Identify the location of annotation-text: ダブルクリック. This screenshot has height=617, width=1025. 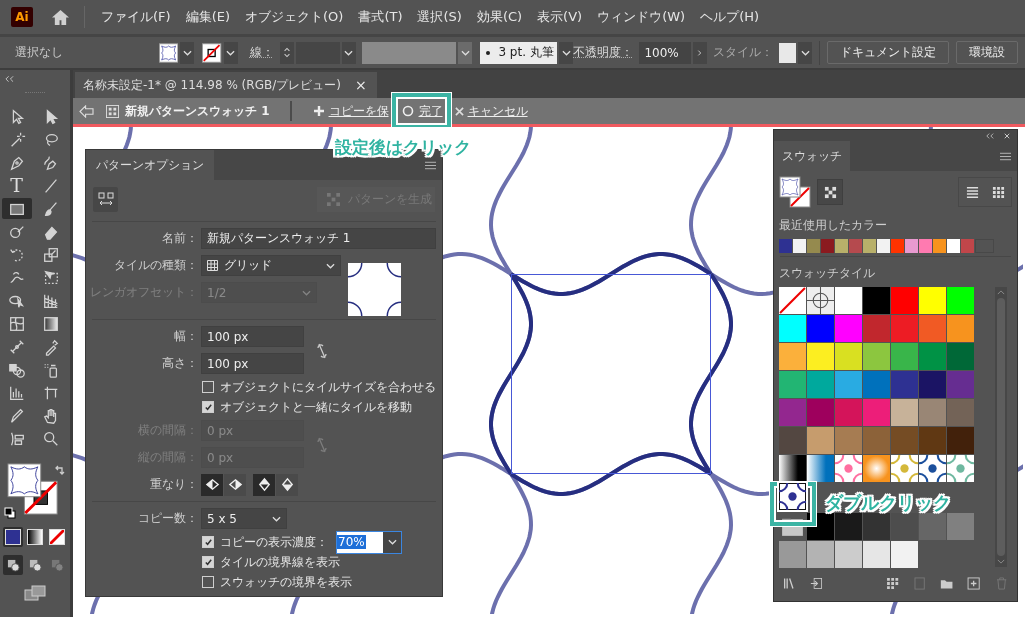
(888, 503).